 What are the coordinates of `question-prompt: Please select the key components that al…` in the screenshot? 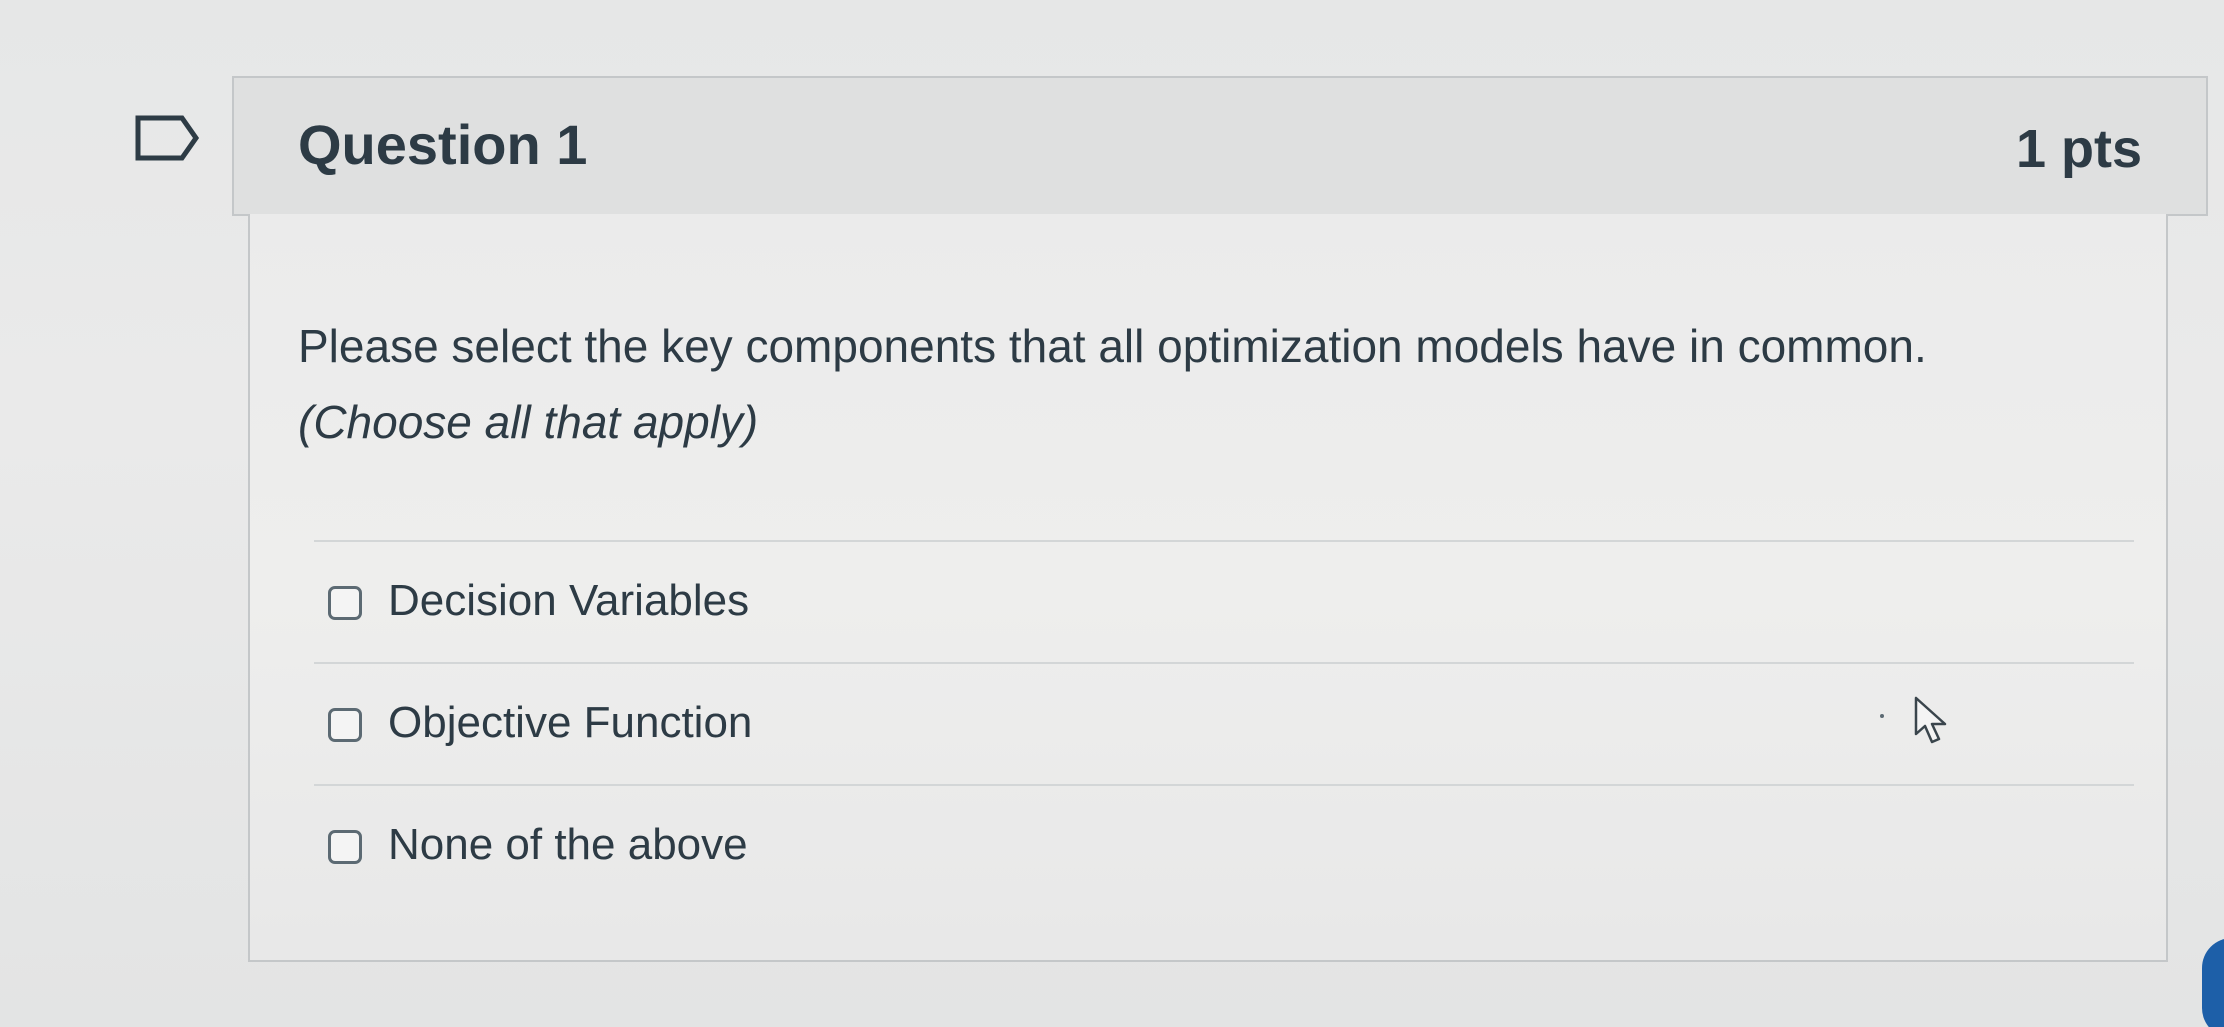 It's located at (1228, 384).